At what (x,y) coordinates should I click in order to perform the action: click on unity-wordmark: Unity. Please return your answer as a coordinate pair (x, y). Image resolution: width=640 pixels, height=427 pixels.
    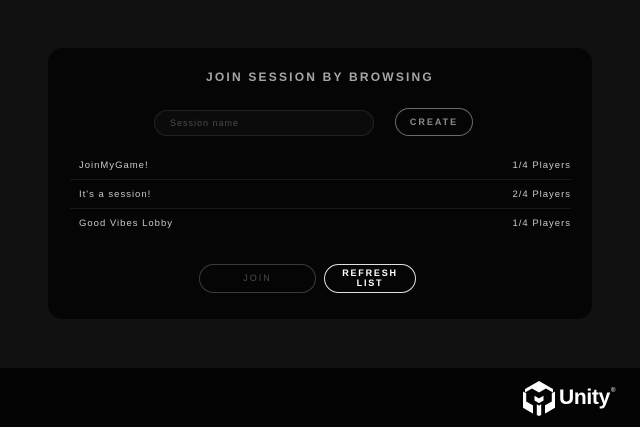
    Looking at the image, I should click on (585, 397).